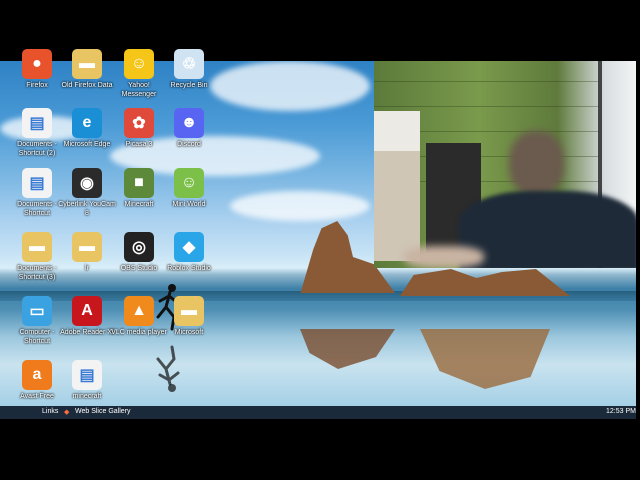 This screenshot has height=480, width=640. I want to click on desktop-icon: ◆ Roblox Studio, so click(189, 262).